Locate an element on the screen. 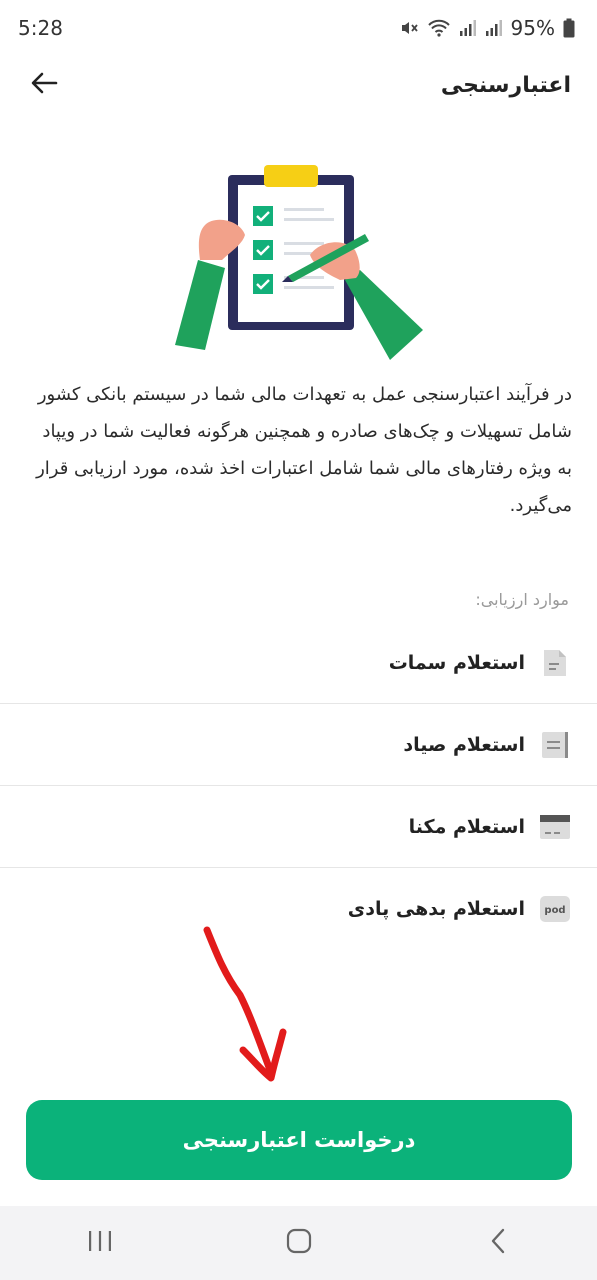  status-time: 5:28 is located at coordinates (40, 28).